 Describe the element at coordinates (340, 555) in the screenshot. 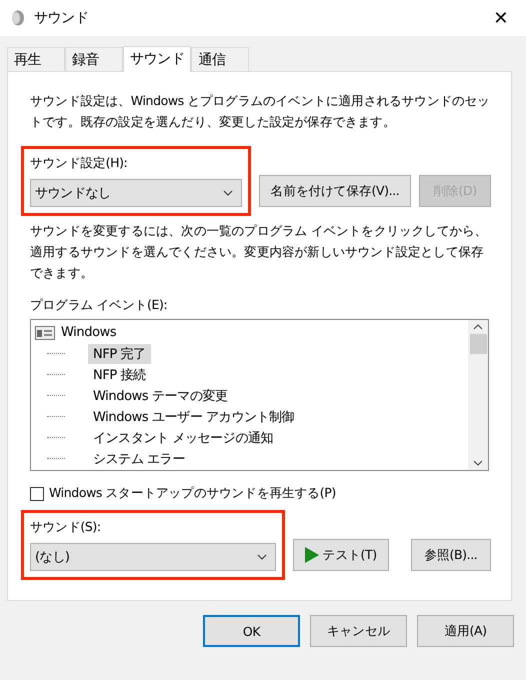

I see `test-button: テスト(T)` at that location.